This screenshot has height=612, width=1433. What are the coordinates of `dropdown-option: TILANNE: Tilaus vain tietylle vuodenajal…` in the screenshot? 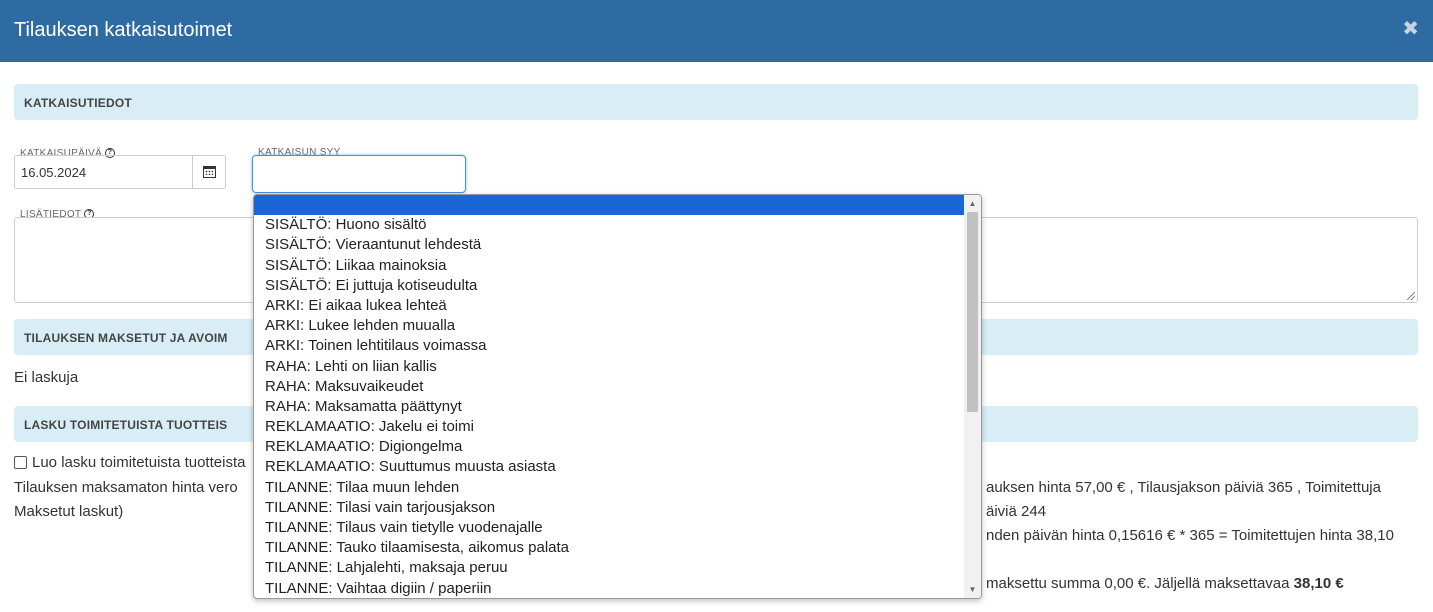 It's located at (609, 528).